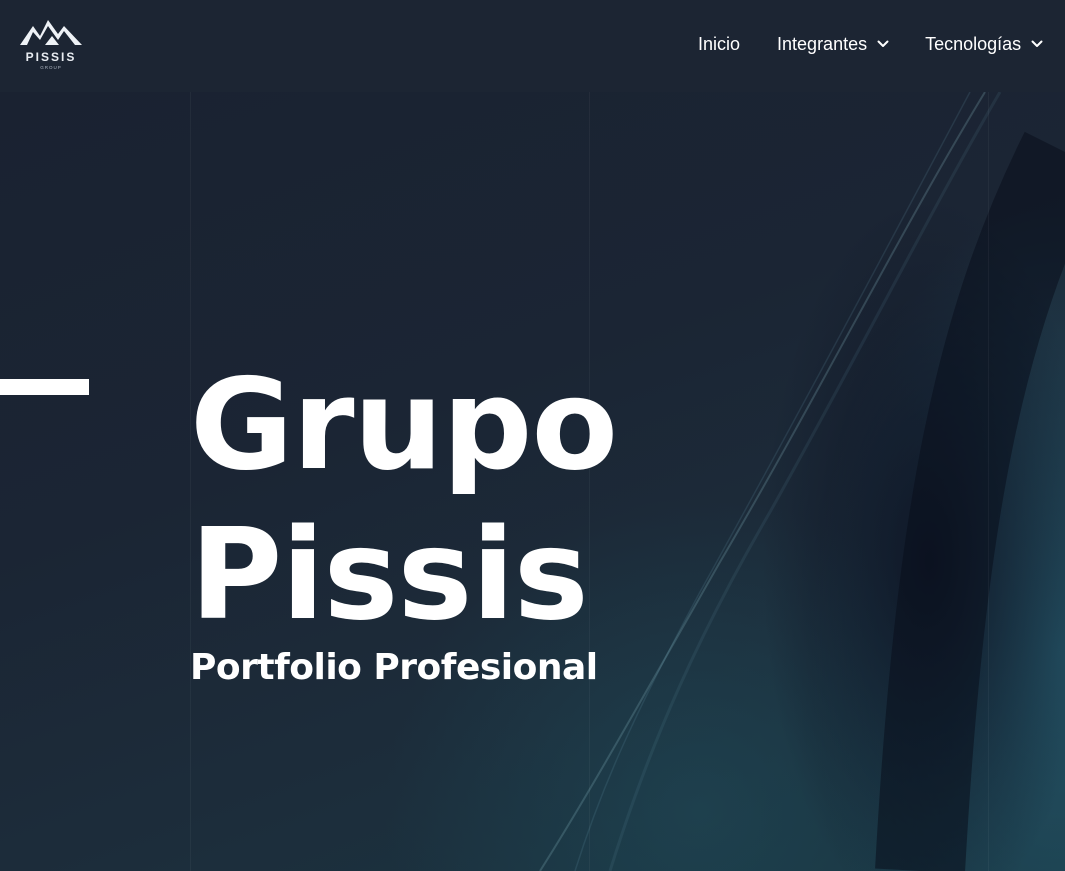 The height and width of the screenshot is (871, 1065). Describe the element at coordinates (51, 32) in the screenshot. I see `mountains-icon` at that location.